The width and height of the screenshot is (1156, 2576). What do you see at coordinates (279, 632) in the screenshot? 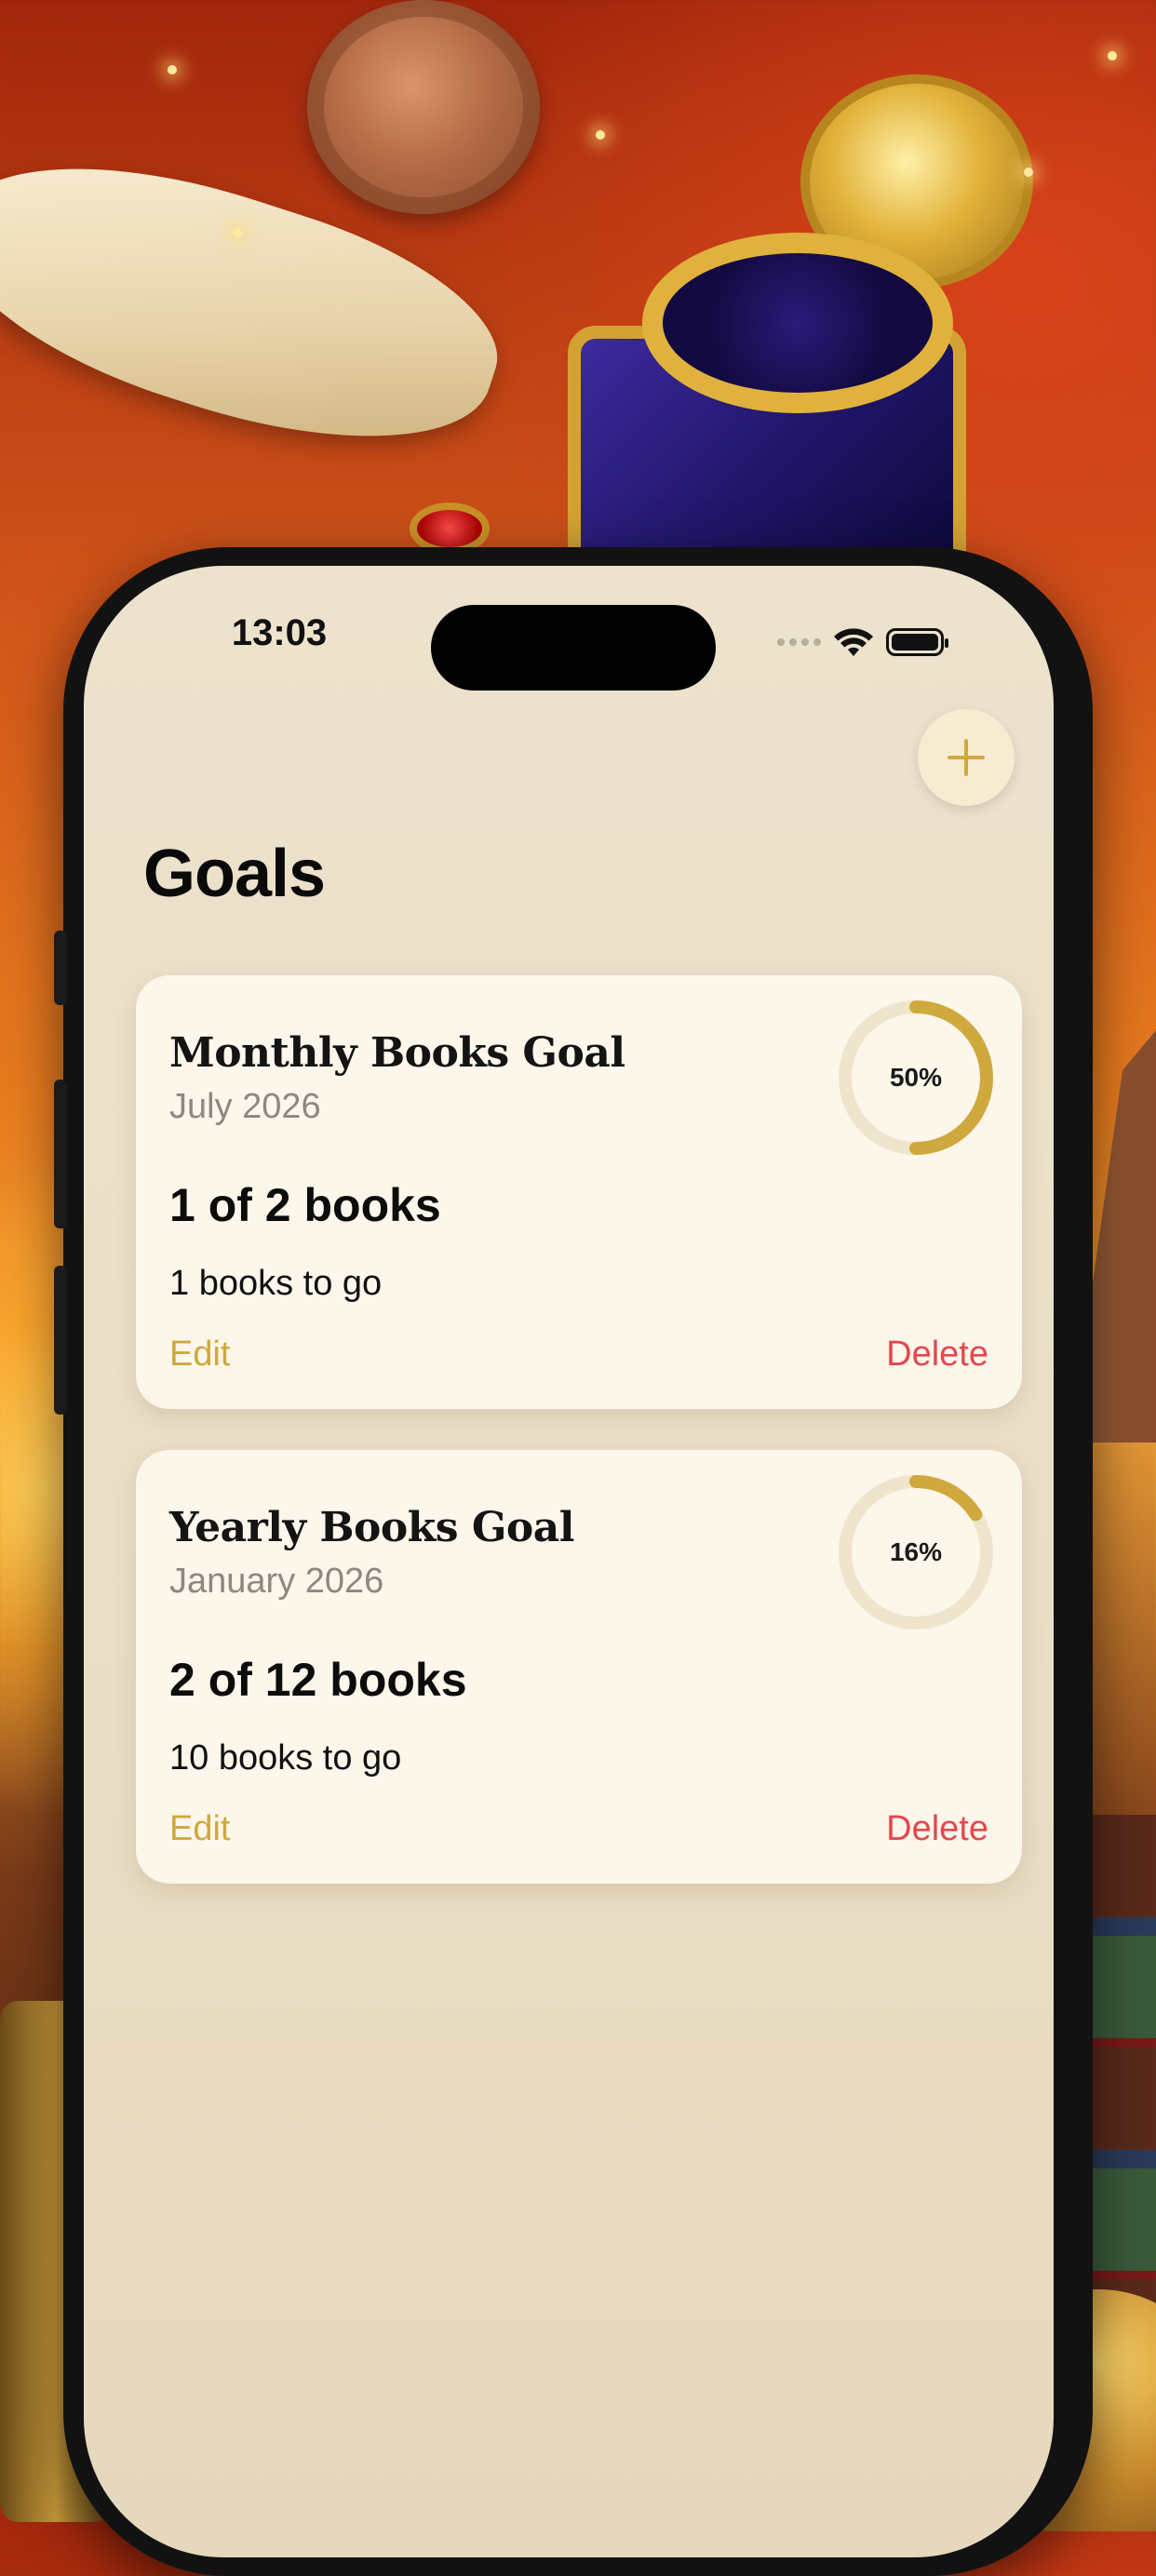
I see `status-time: 13:03` at bounding box center [279, 632].